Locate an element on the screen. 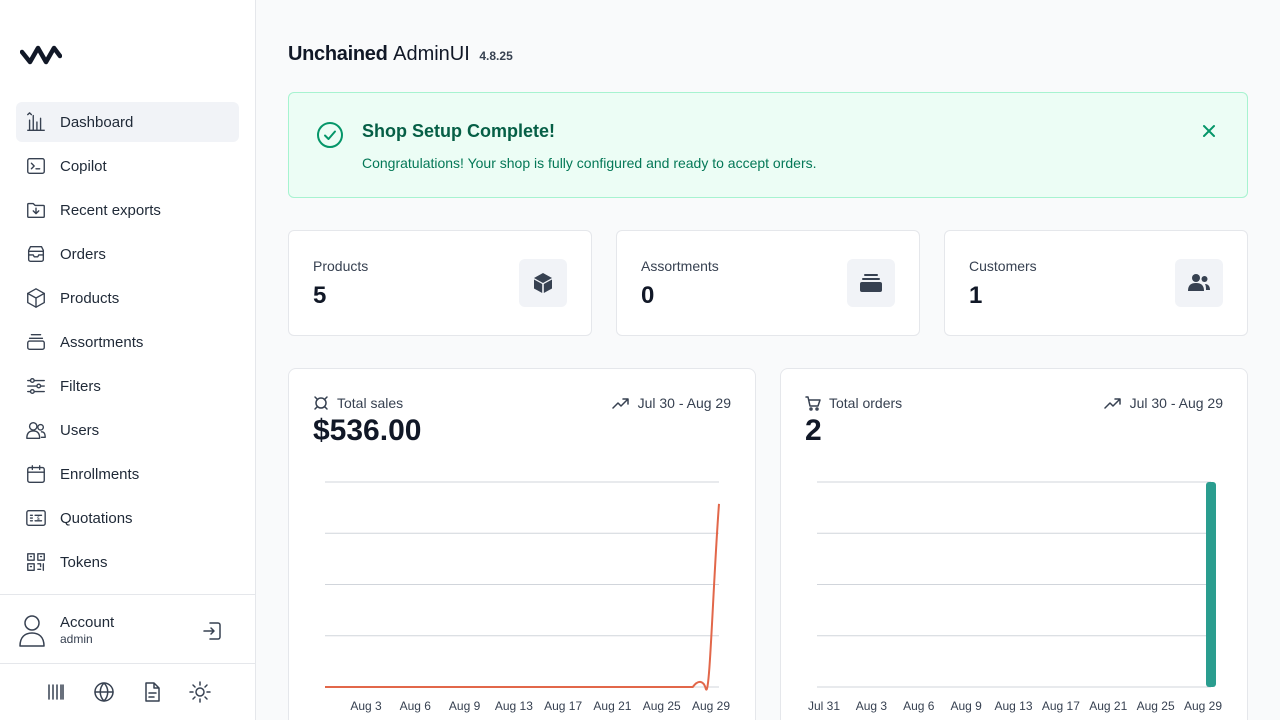 This screenshot has width=1280, height=720. sidebar-item-label: Tokens is located at coordinates (84, 562).